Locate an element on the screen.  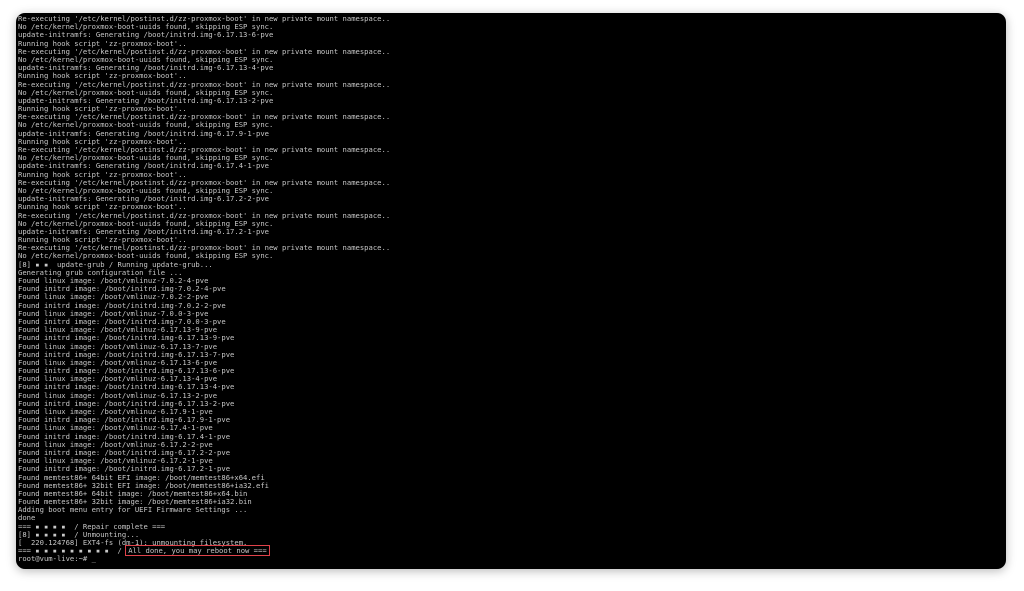
reboot-message-highlight: All done, you may reboot now === is located at coordinates (197, 551).